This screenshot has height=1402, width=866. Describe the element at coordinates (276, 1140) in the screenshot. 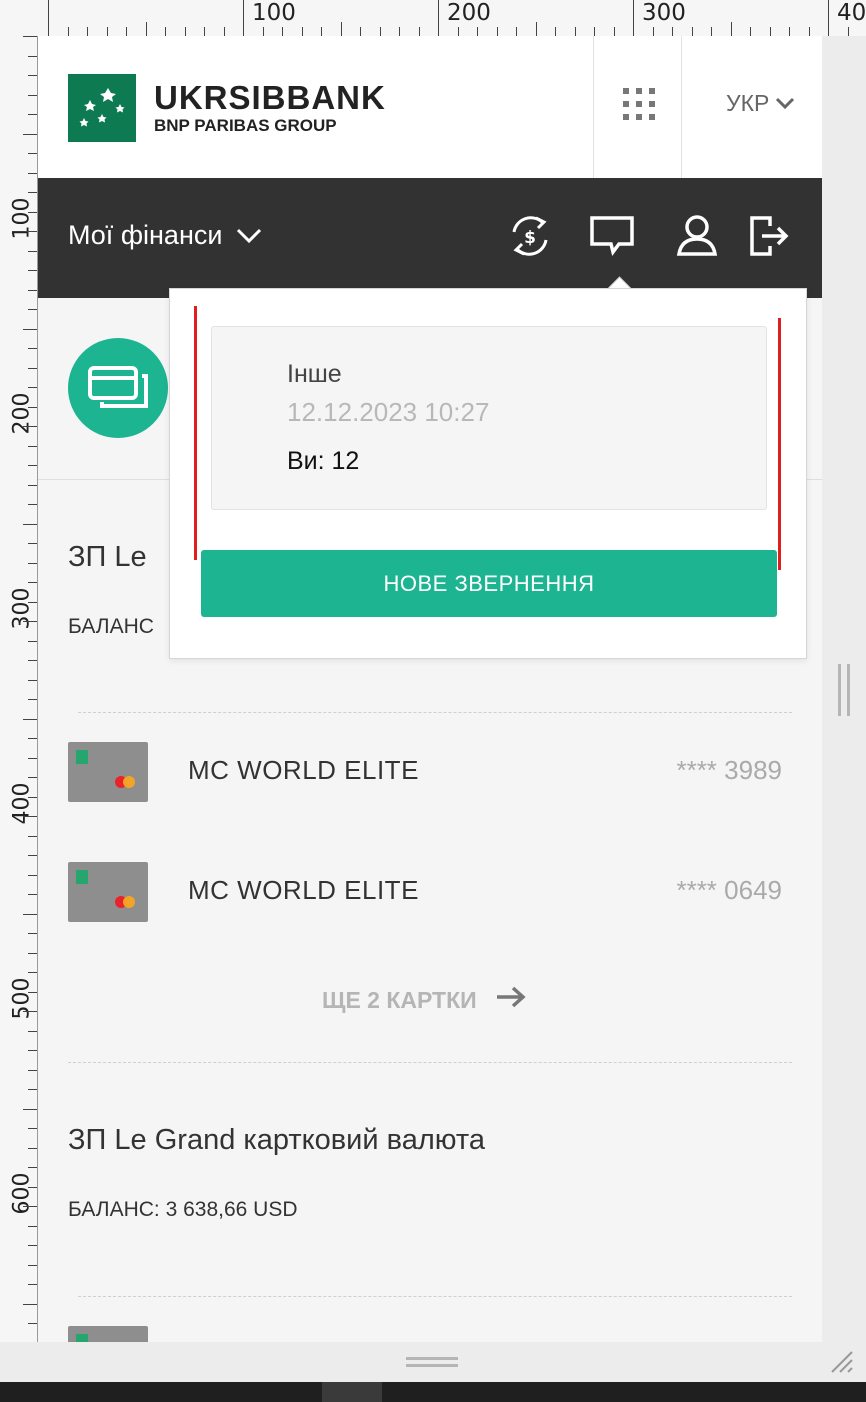

I see `account-title: ЗП Le Grand картковий валюта` at that location.